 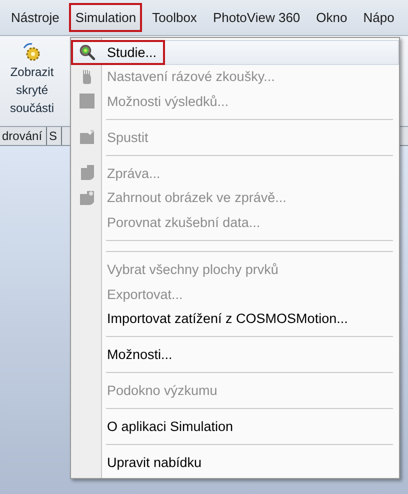 What do you see at coordinates (32, 52) in the screenshot?
I see `gear-icon` at bounding box center [32, 52].